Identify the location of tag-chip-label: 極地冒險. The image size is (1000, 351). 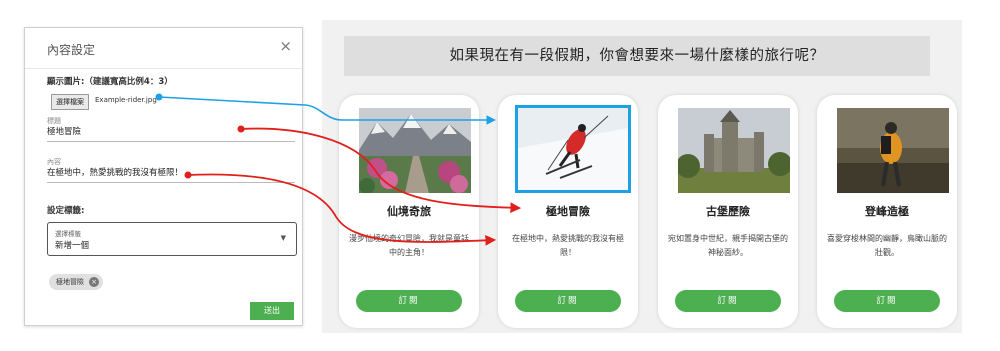
(70, 282).